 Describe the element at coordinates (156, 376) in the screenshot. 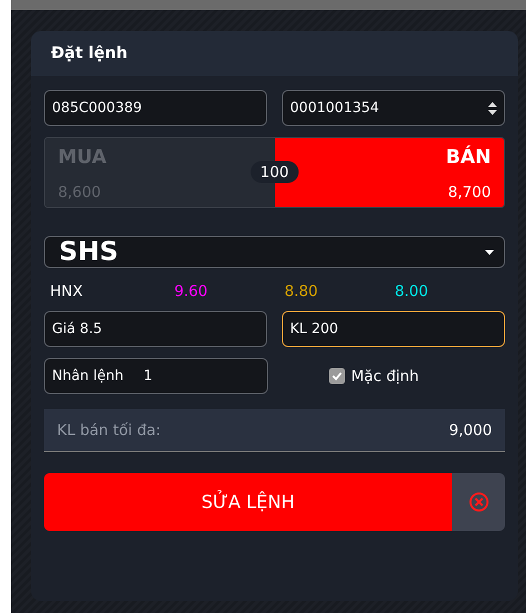

I see `multiplier-field: Nhân lệnh 1` at that location.